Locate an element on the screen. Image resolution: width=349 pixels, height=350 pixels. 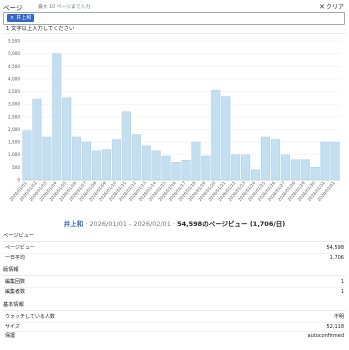
revisions-section: 版情報 編集回数 1 編集者数 1 is located at coordinates (174, 281).